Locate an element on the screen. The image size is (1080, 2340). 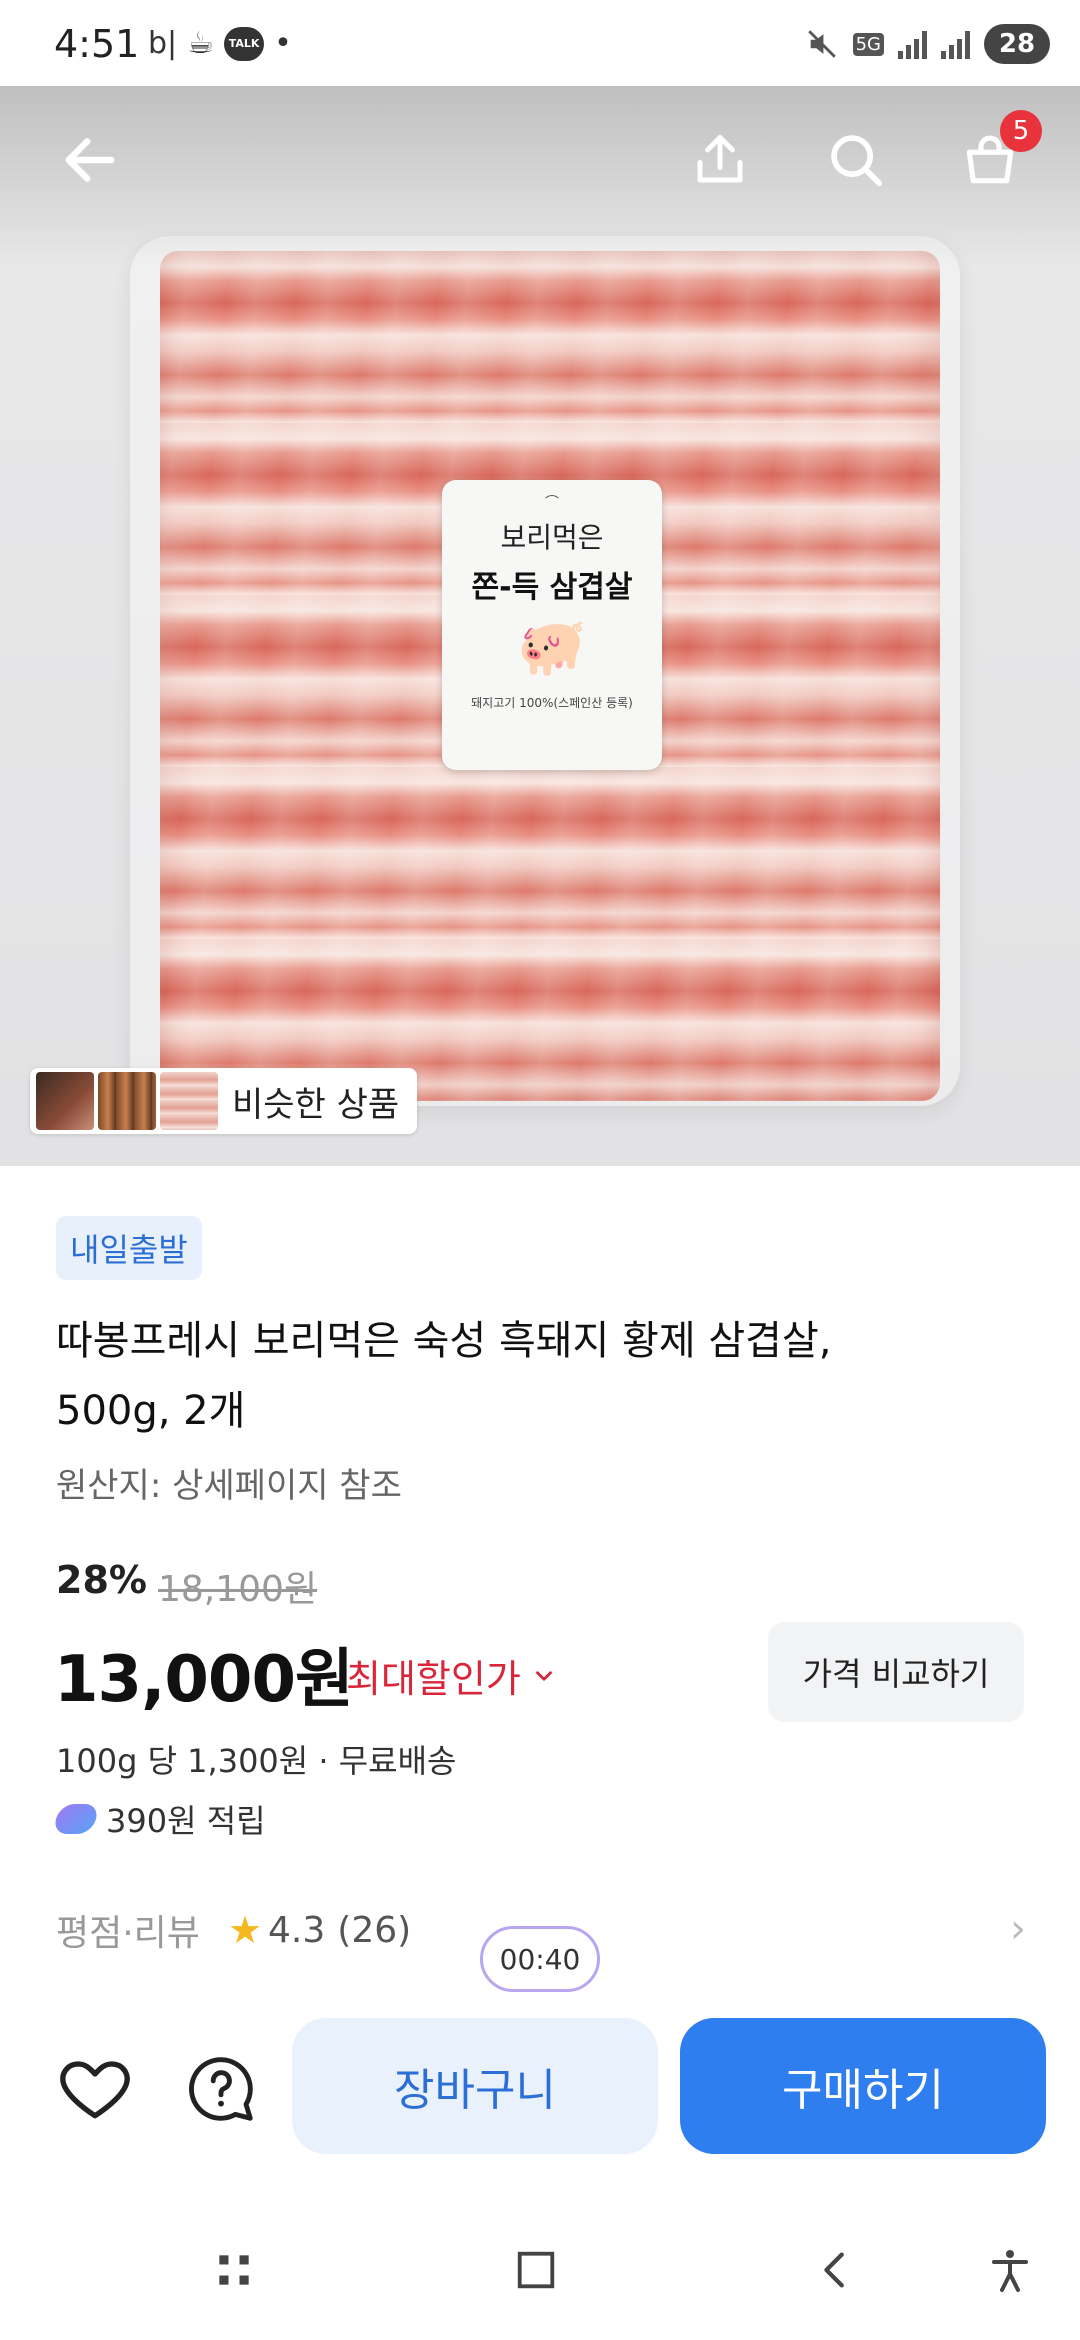
rating-score: 4.3 is located at coordinates (297, 1930).